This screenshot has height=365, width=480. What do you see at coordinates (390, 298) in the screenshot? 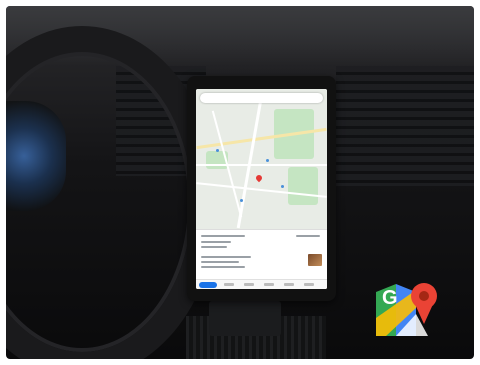
I see `logo-letter: G` at bounding box center [390, 298].